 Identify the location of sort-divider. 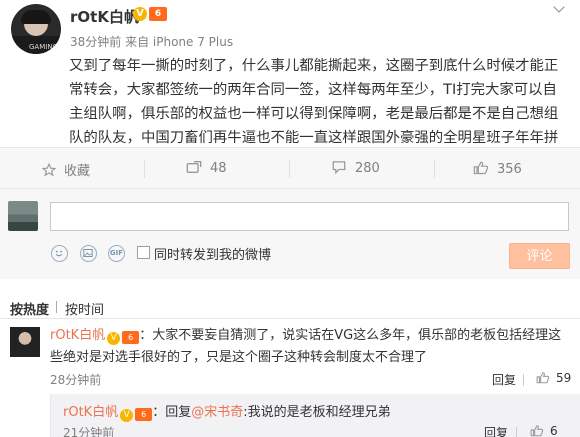
(56, 307).